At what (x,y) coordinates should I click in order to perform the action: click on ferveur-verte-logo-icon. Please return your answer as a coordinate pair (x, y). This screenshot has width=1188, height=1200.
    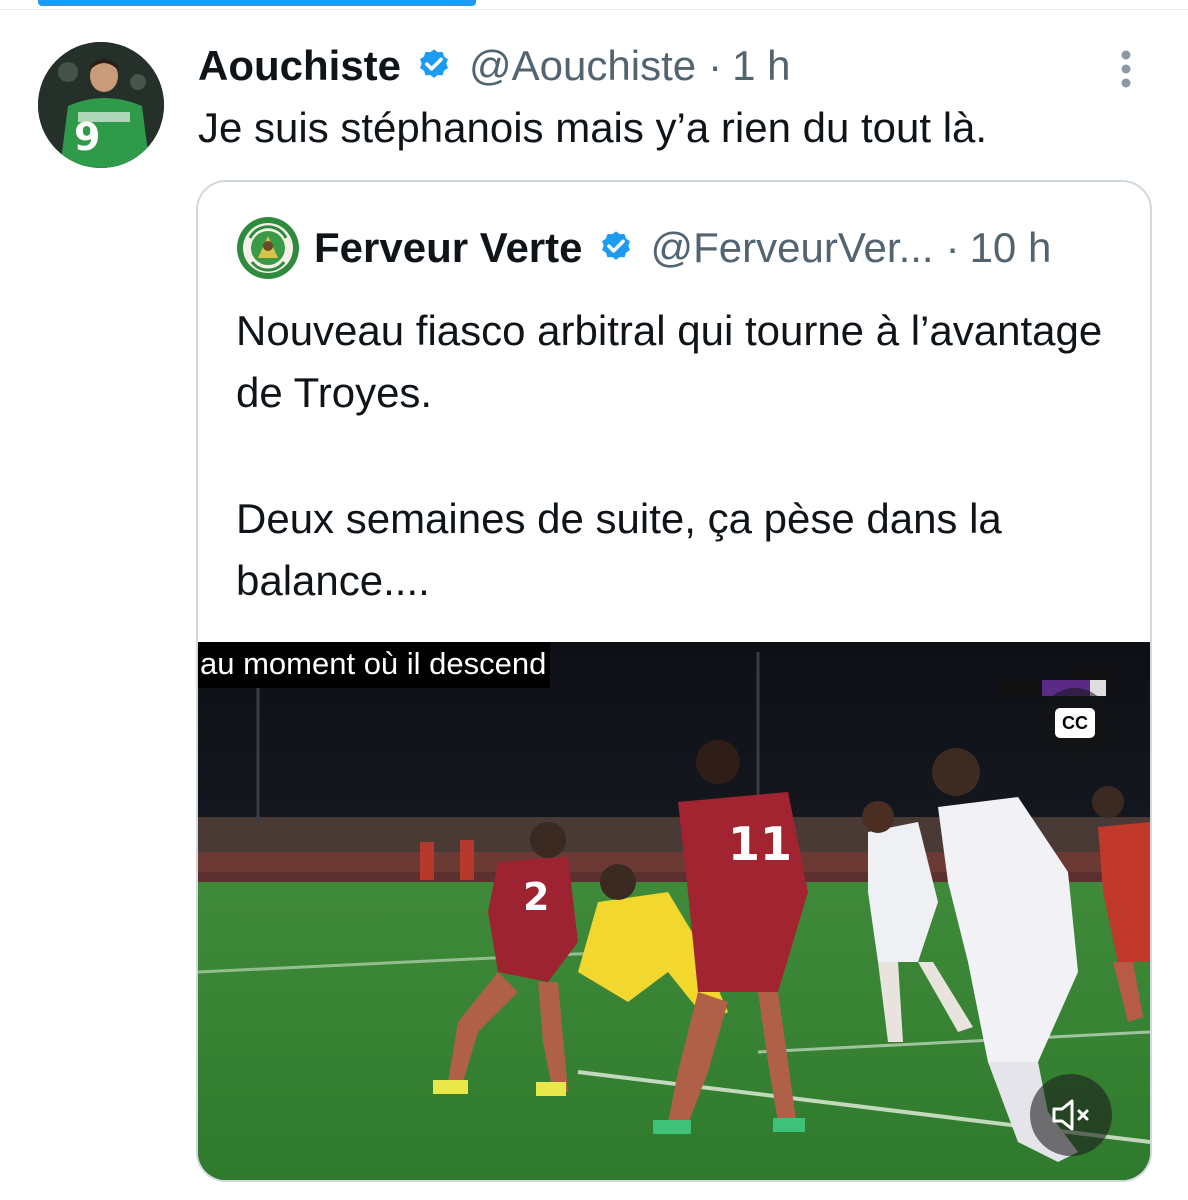
    Looking at the image, I should click on (268, 248).